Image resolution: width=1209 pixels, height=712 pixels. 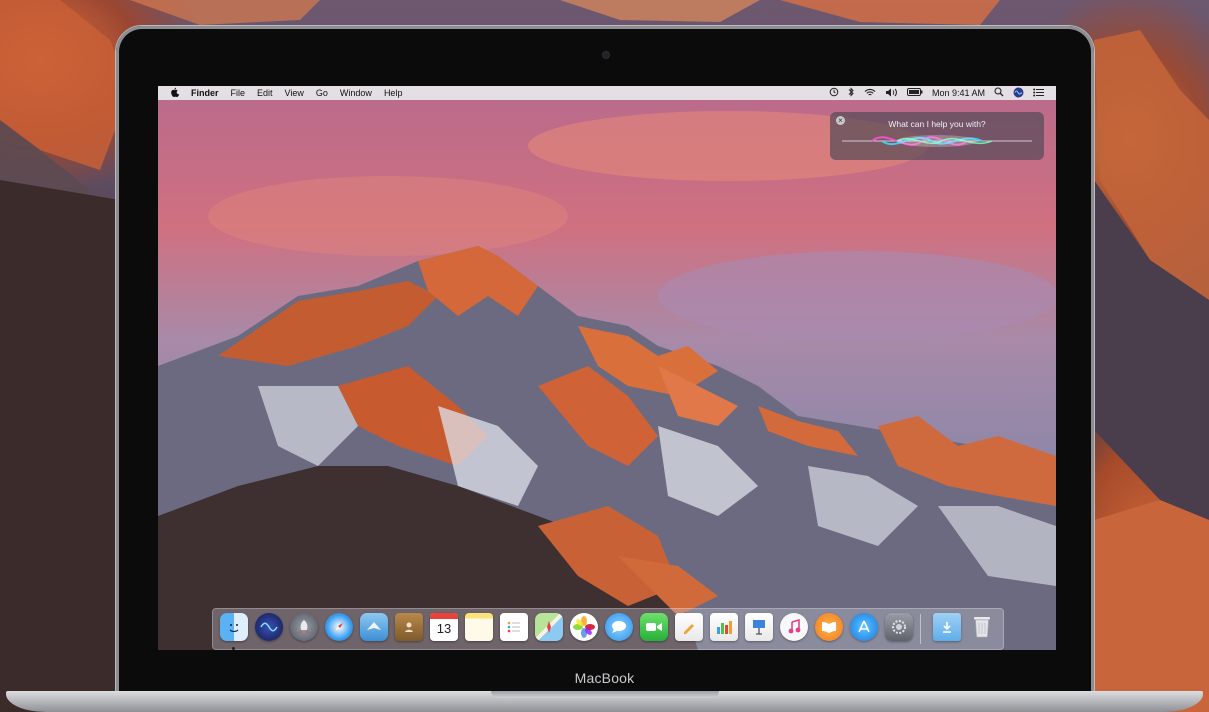 What do you see at coordinates (604, 678) in the screenshot?
I see `device-label: MacBook` at bounding box center [604, 678].